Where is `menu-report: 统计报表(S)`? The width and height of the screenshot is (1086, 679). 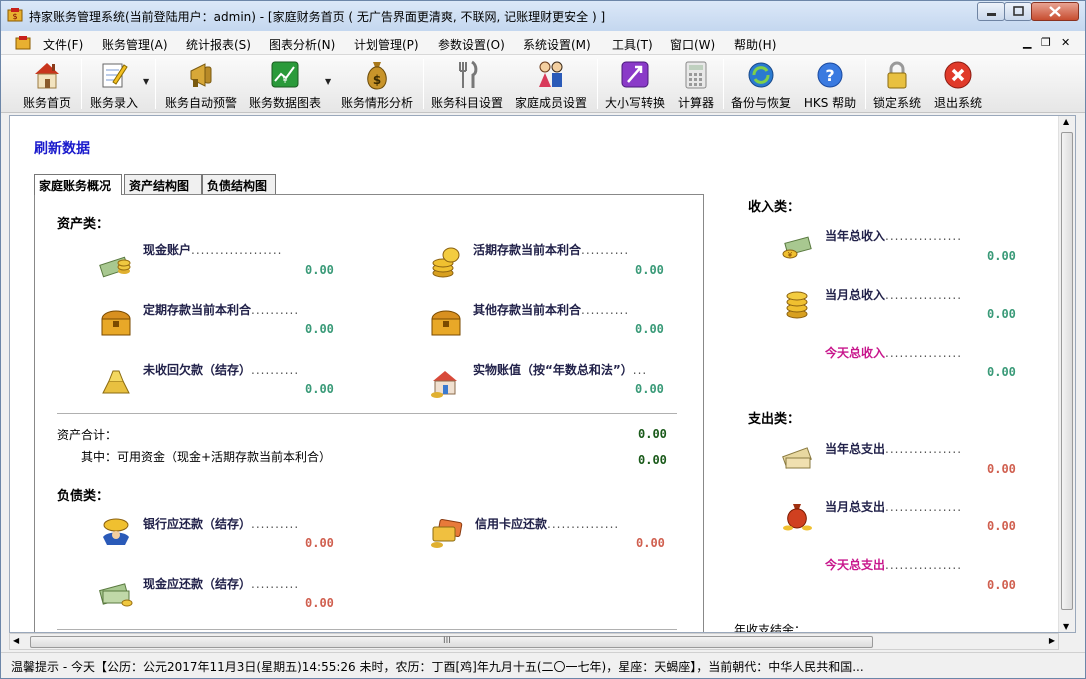 menu-report: 统计报表(S) is located at coordinates (218, 44).